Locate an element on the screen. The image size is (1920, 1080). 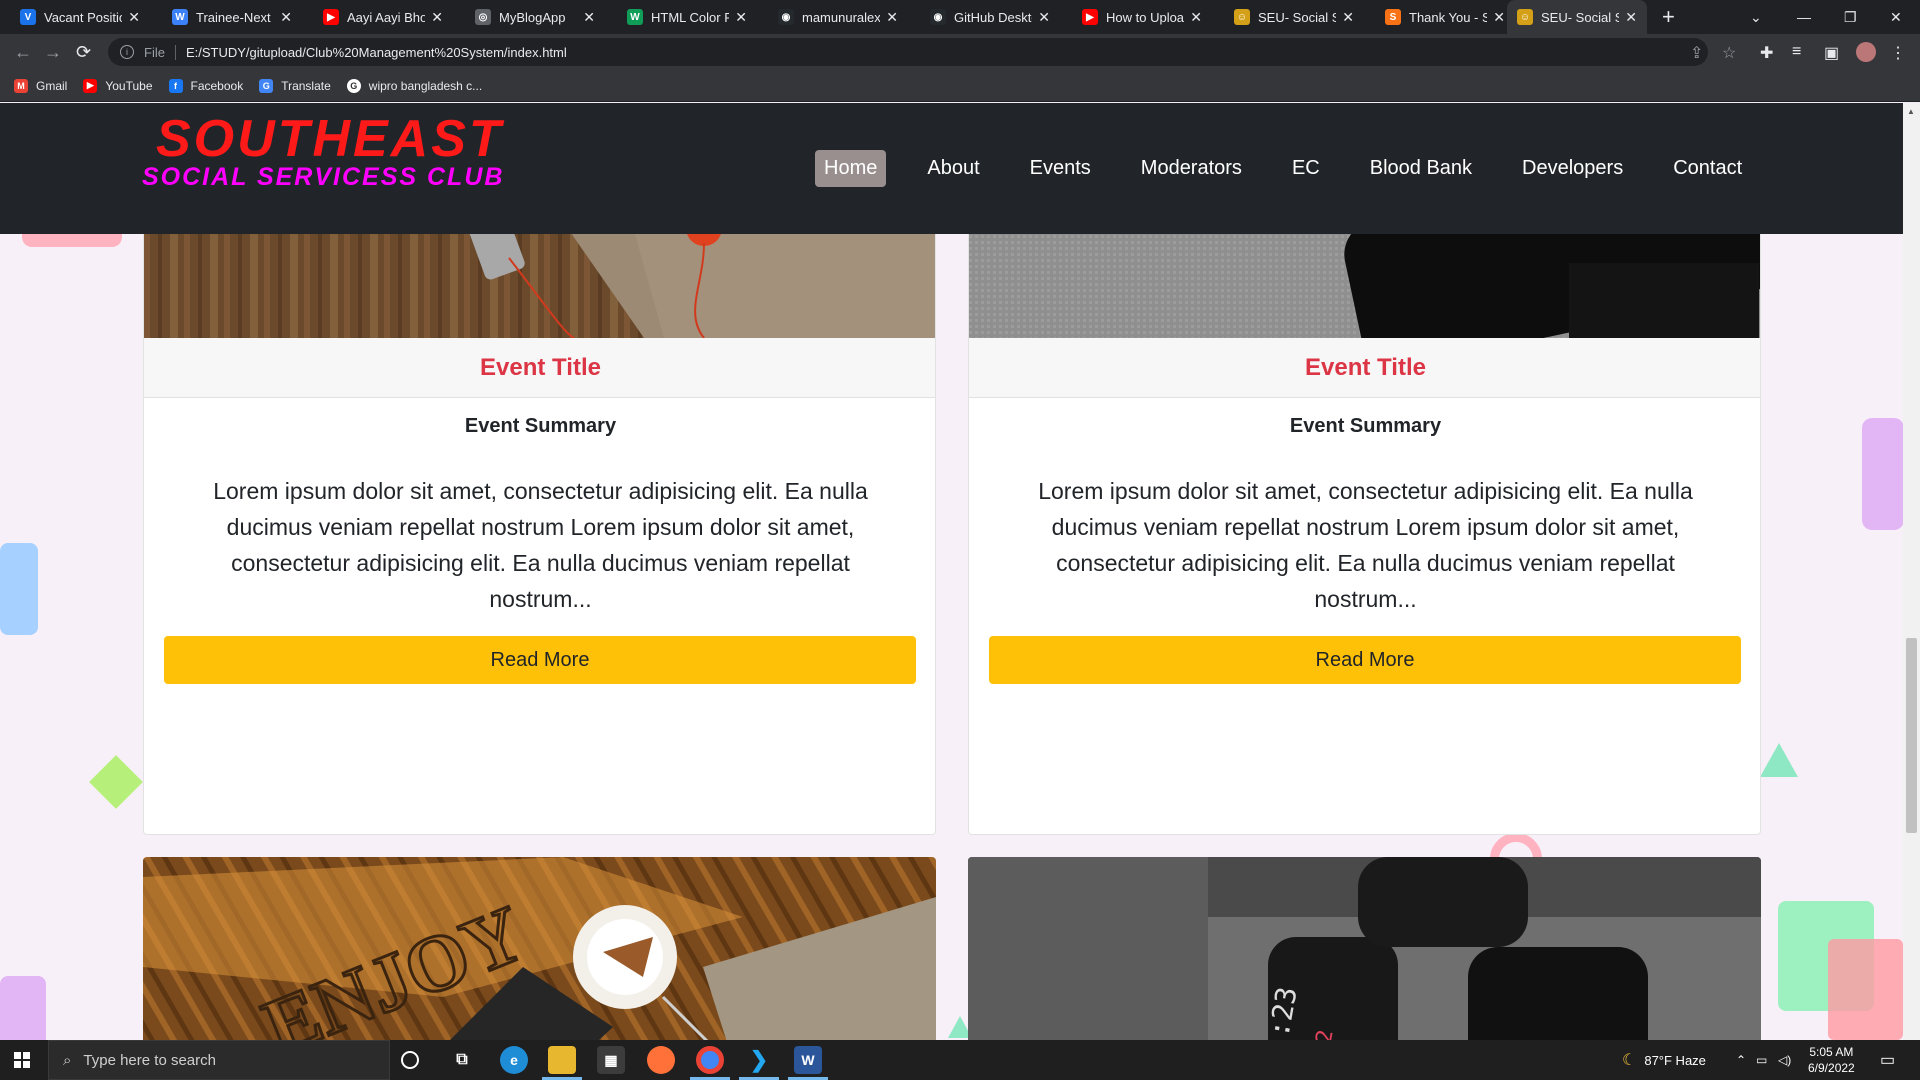
browser-tab: ◉ GitHub Desktop ✕ is located at coordinates (990, 17).